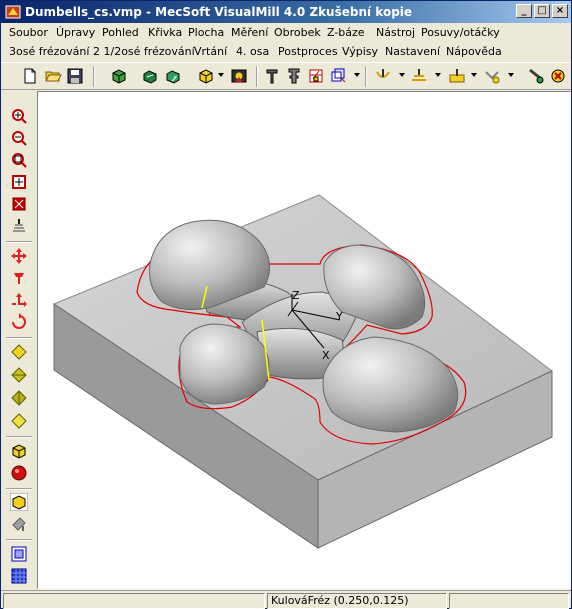 The image size is (572, 609). Describe the element at coordinates (524, 11) in the screenshot. I see `minimize-button: _` at that location.